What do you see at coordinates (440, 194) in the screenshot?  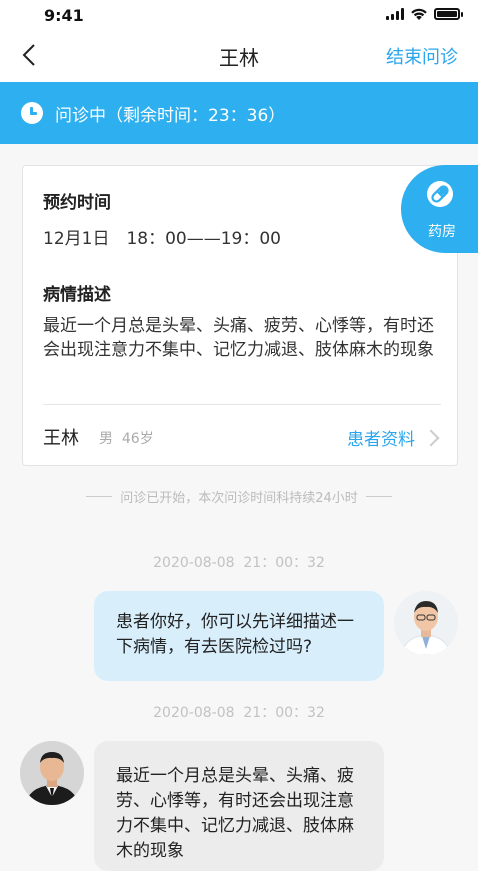 I see `pill-icon` at bounding box center [440, 194].